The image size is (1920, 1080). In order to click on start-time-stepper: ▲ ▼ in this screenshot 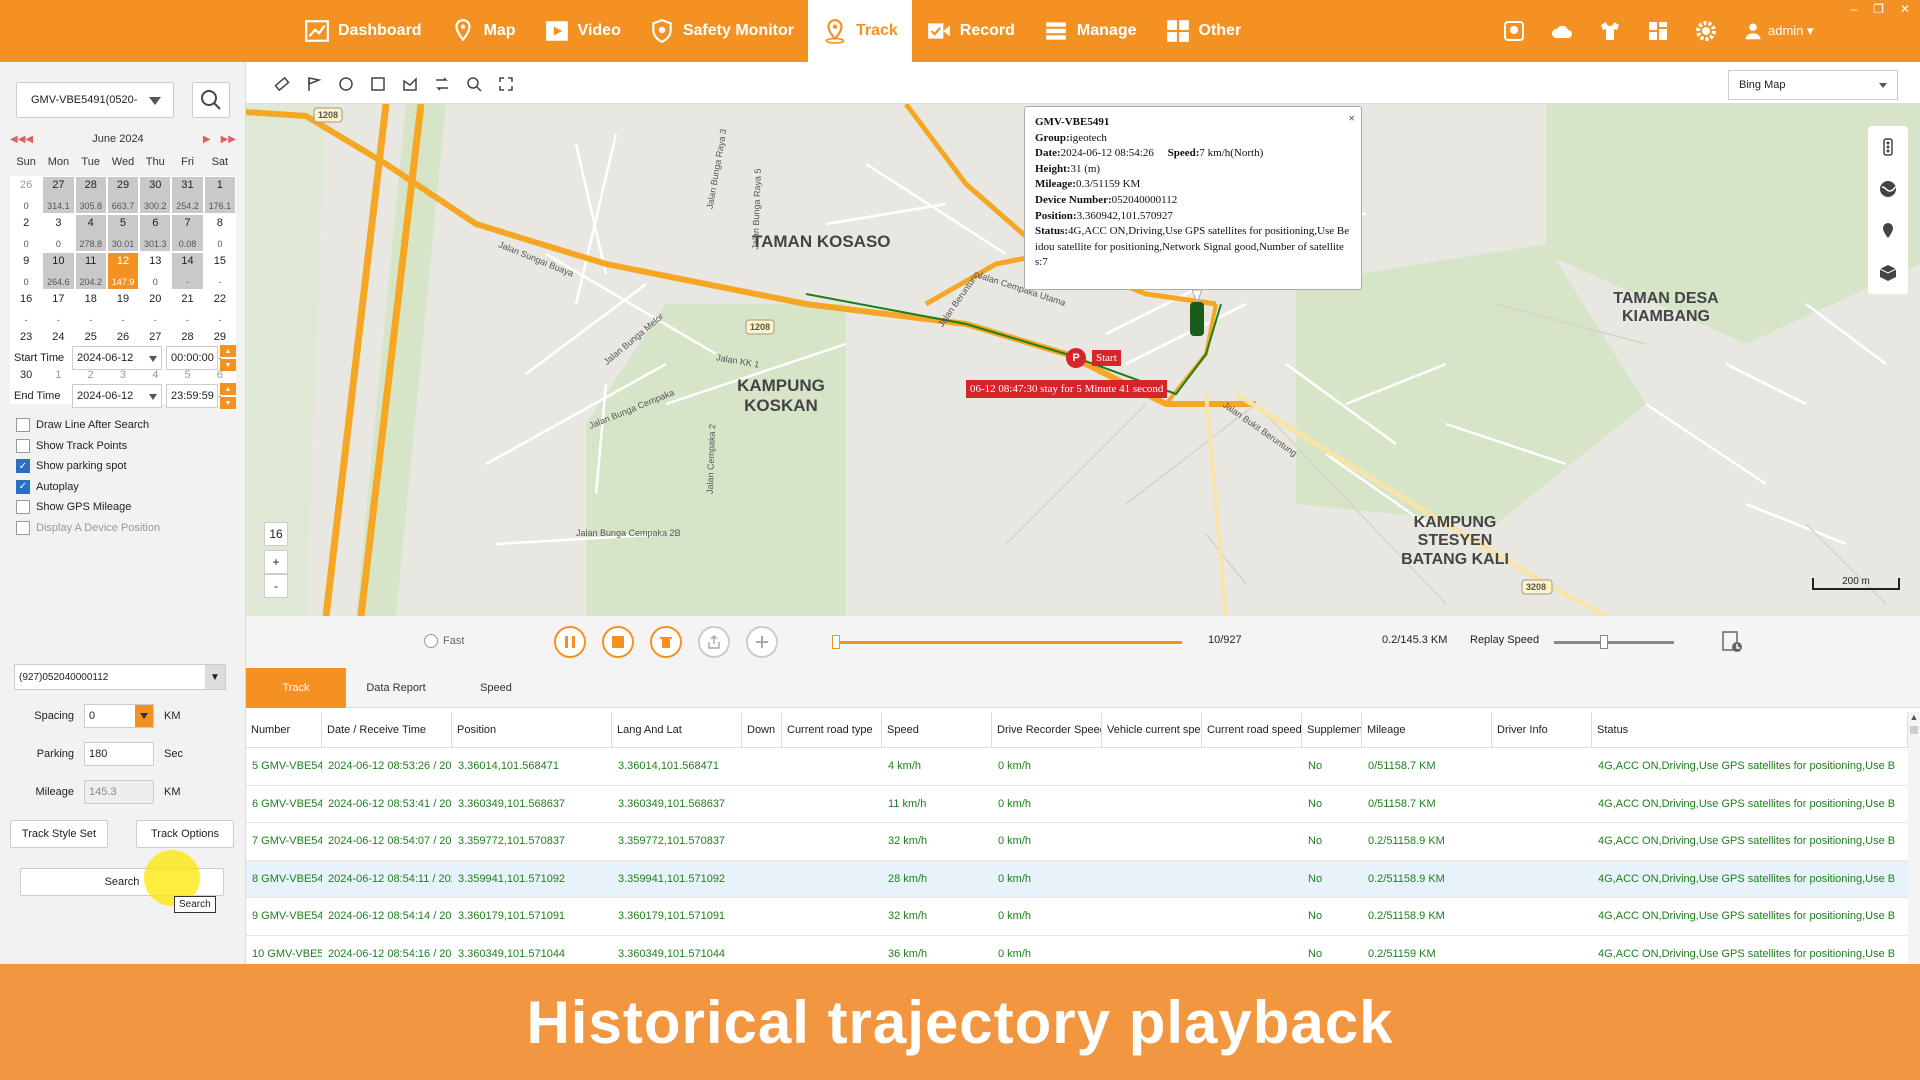, I will do `click(228, 358)`.